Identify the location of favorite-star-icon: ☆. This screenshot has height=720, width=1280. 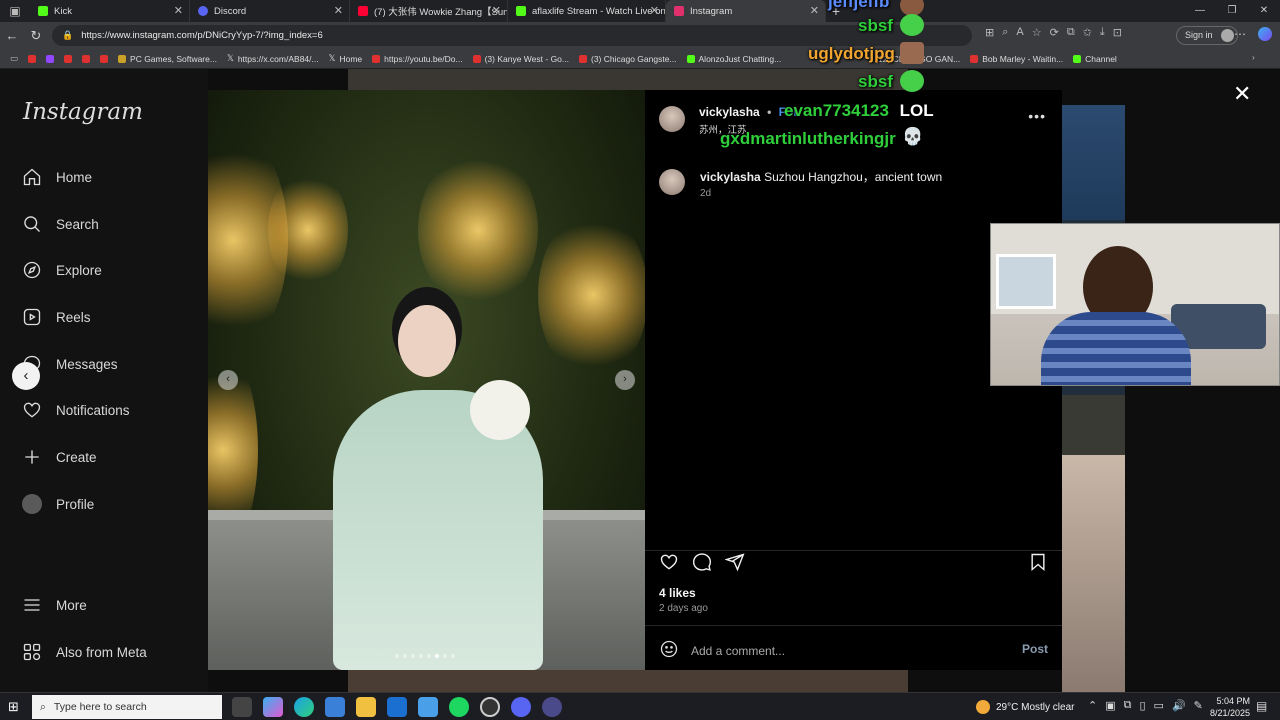
(1037, 32).